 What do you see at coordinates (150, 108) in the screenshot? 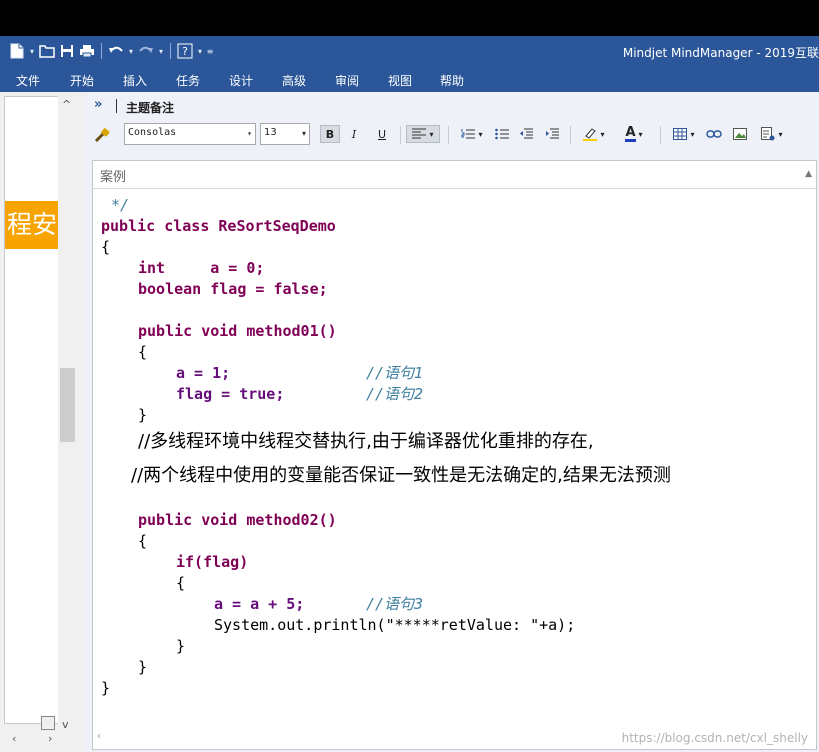
I see `notes-title: 主题备注` at bounding box center [150, 108].